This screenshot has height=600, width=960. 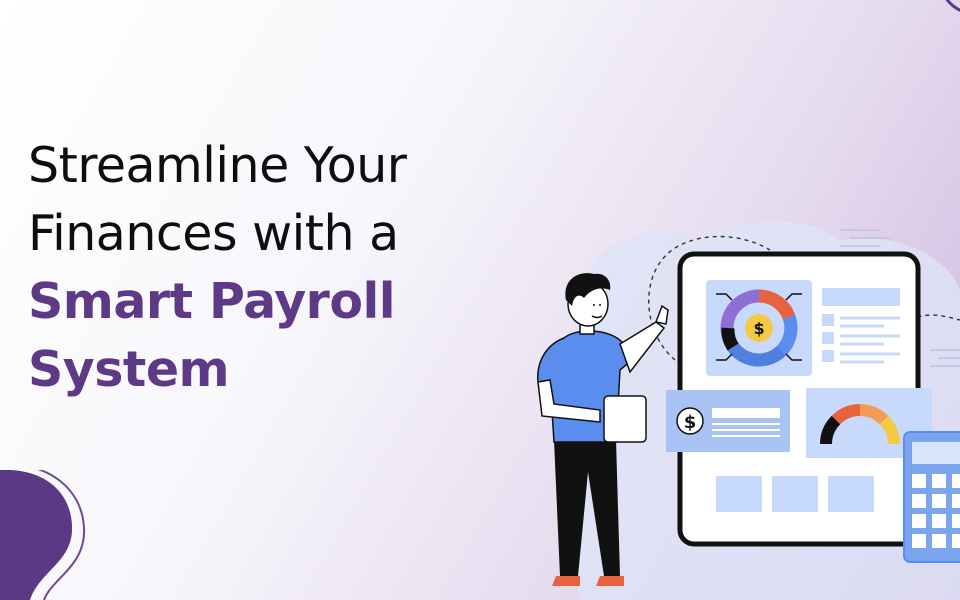 I want to click on decorative-ring, so click(x=952, y=6).